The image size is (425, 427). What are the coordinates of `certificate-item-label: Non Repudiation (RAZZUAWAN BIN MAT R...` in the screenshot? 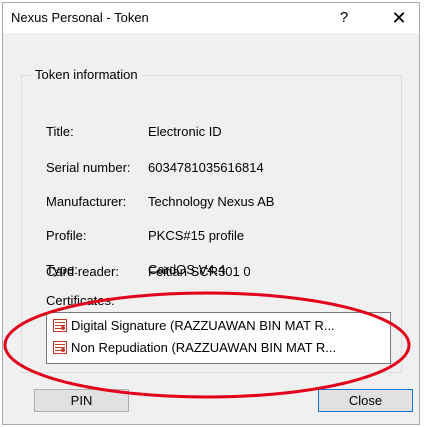 It's located at (204, 347).